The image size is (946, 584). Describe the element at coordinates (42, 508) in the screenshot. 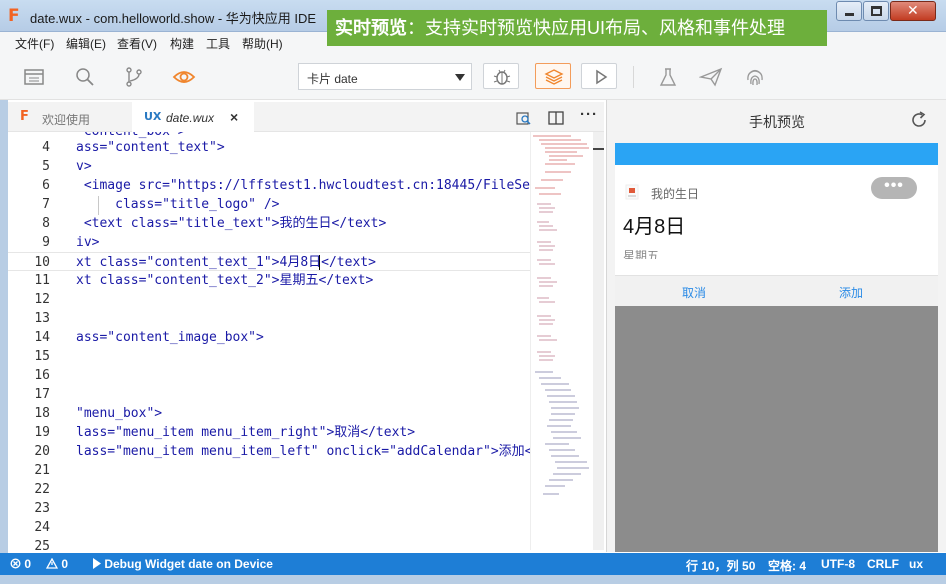

I see `line-number: 23` at that location.